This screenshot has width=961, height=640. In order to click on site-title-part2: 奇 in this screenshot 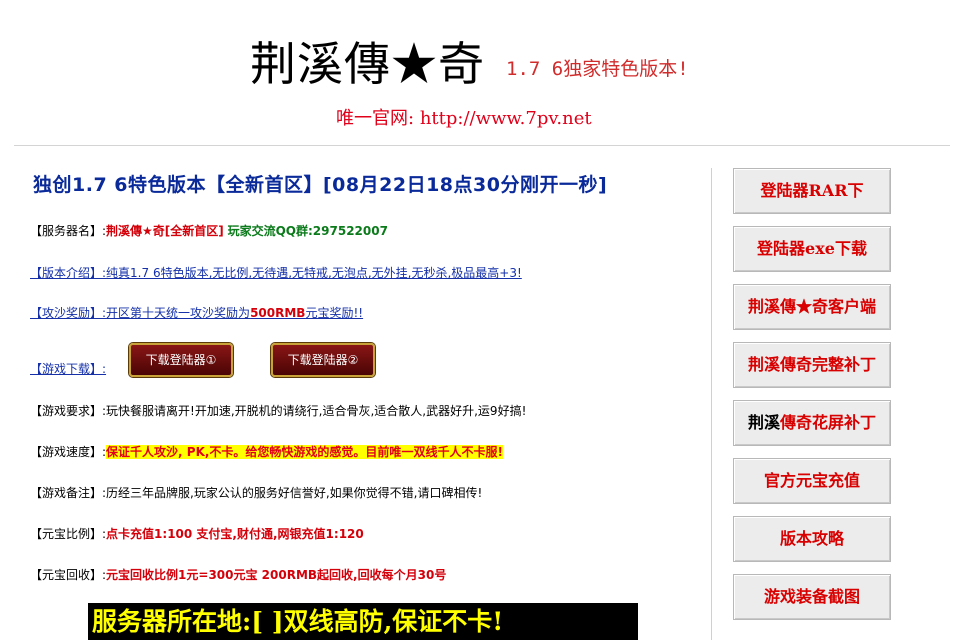, I will do `click(461, 64)`.